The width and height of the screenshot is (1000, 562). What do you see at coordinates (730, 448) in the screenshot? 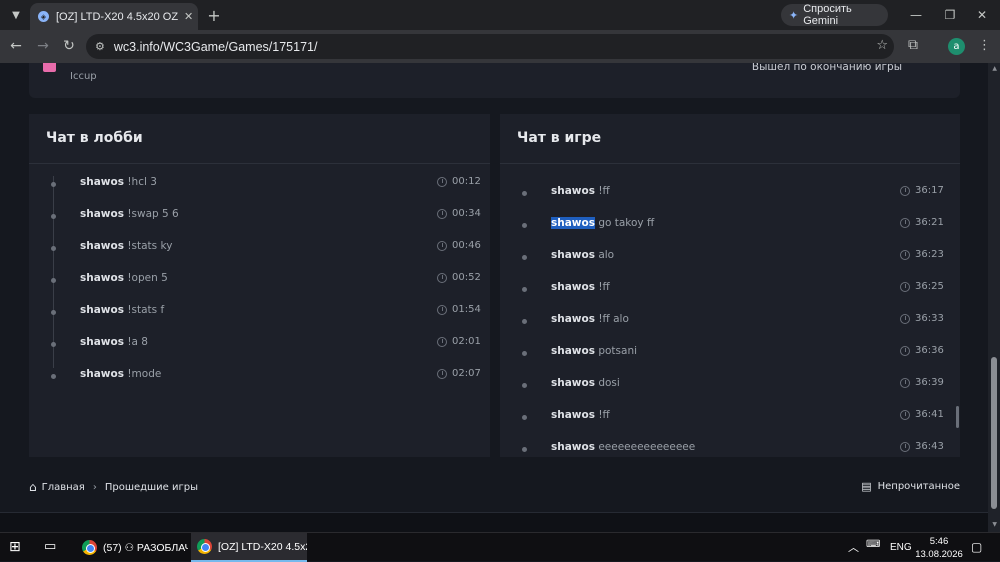
I see `chat-message: shawos eeeeeeeeeeeeeee 36:43` at bounding box center [730, 448].